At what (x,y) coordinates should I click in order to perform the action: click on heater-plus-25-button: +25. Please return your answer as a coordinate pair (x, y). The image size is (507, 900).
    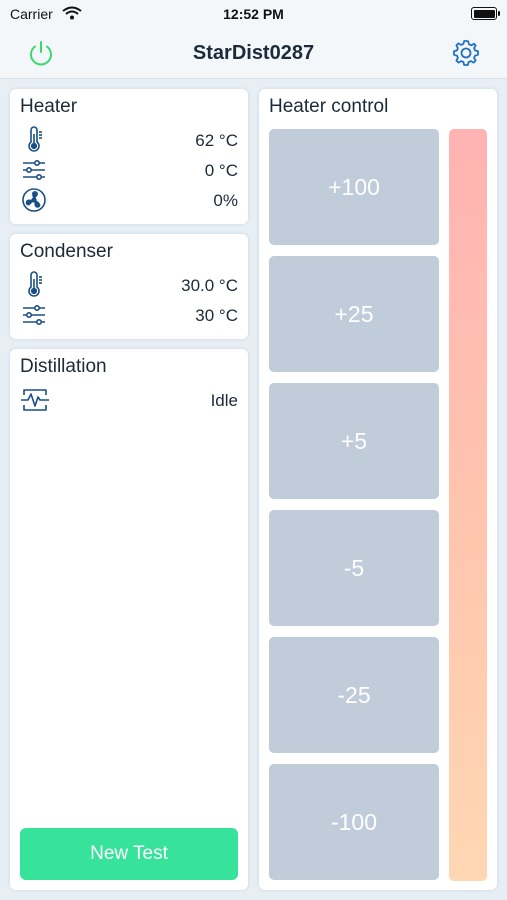
    Looking at the image, I should click on (354, 314).